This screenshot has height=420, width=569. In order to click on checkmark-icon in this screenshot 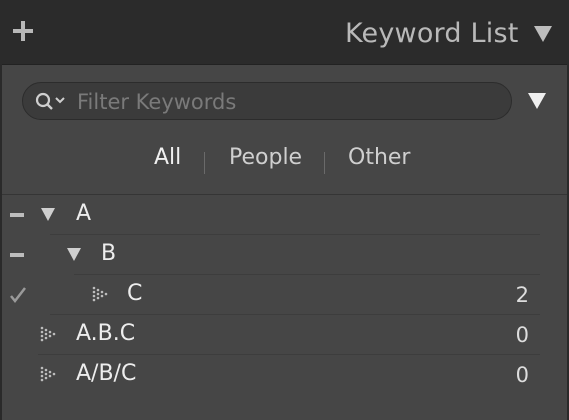, I will do `click(18, 295)`.